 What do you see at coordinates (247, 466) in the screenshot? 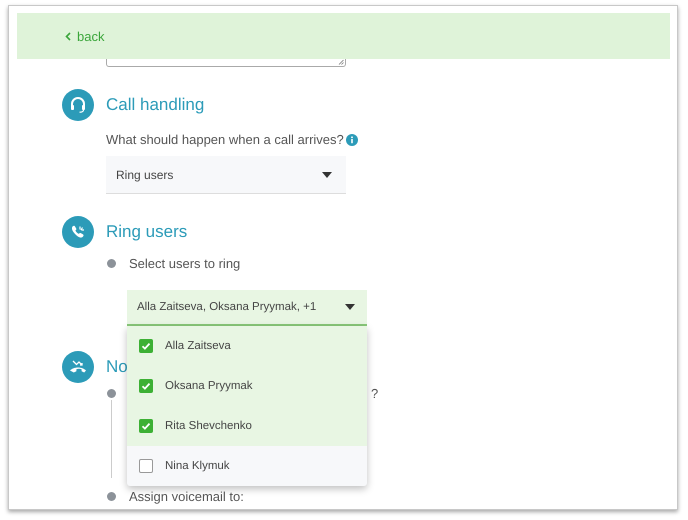
I see `user-option: Nina Klymuk` at bounding box center [247, 466].